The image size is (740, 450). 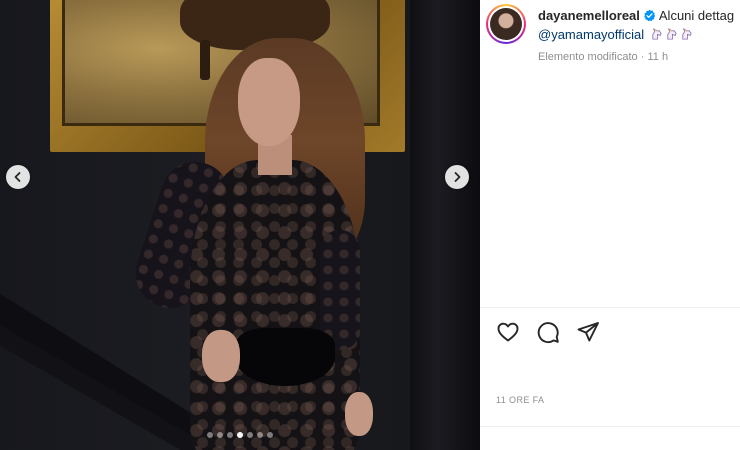 I want to click on chevron-right-icon, so click(x=457, y=177).